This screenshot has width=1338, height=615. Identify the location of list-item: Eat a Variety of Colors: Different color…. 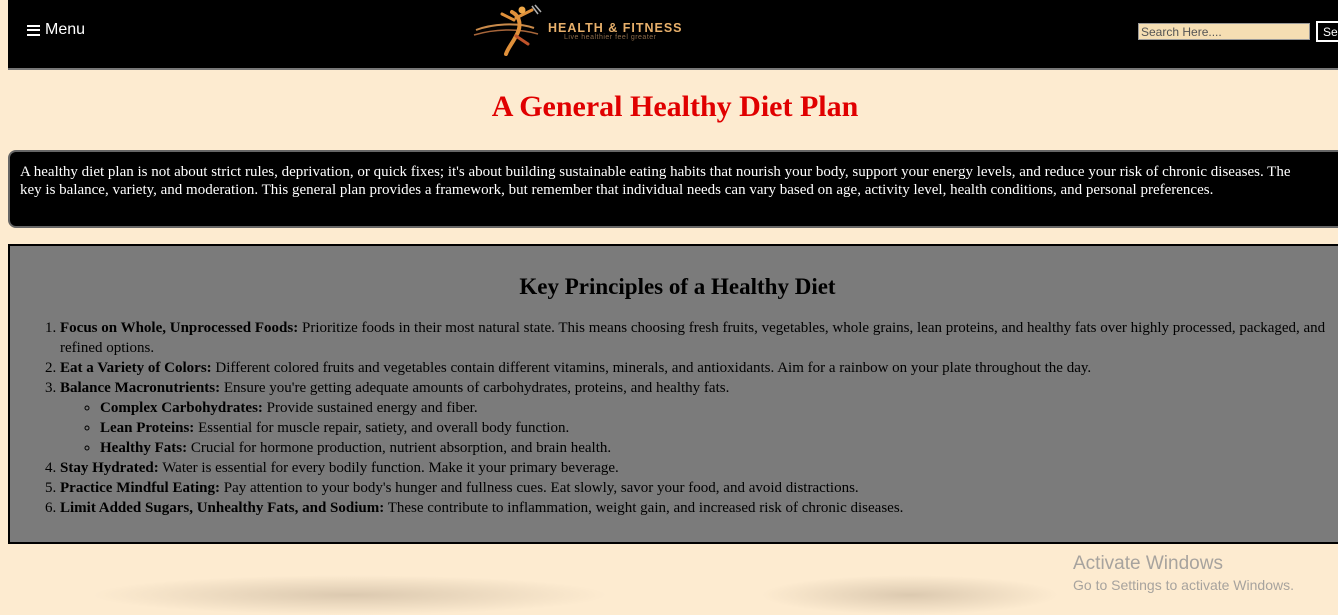
(698, 368).